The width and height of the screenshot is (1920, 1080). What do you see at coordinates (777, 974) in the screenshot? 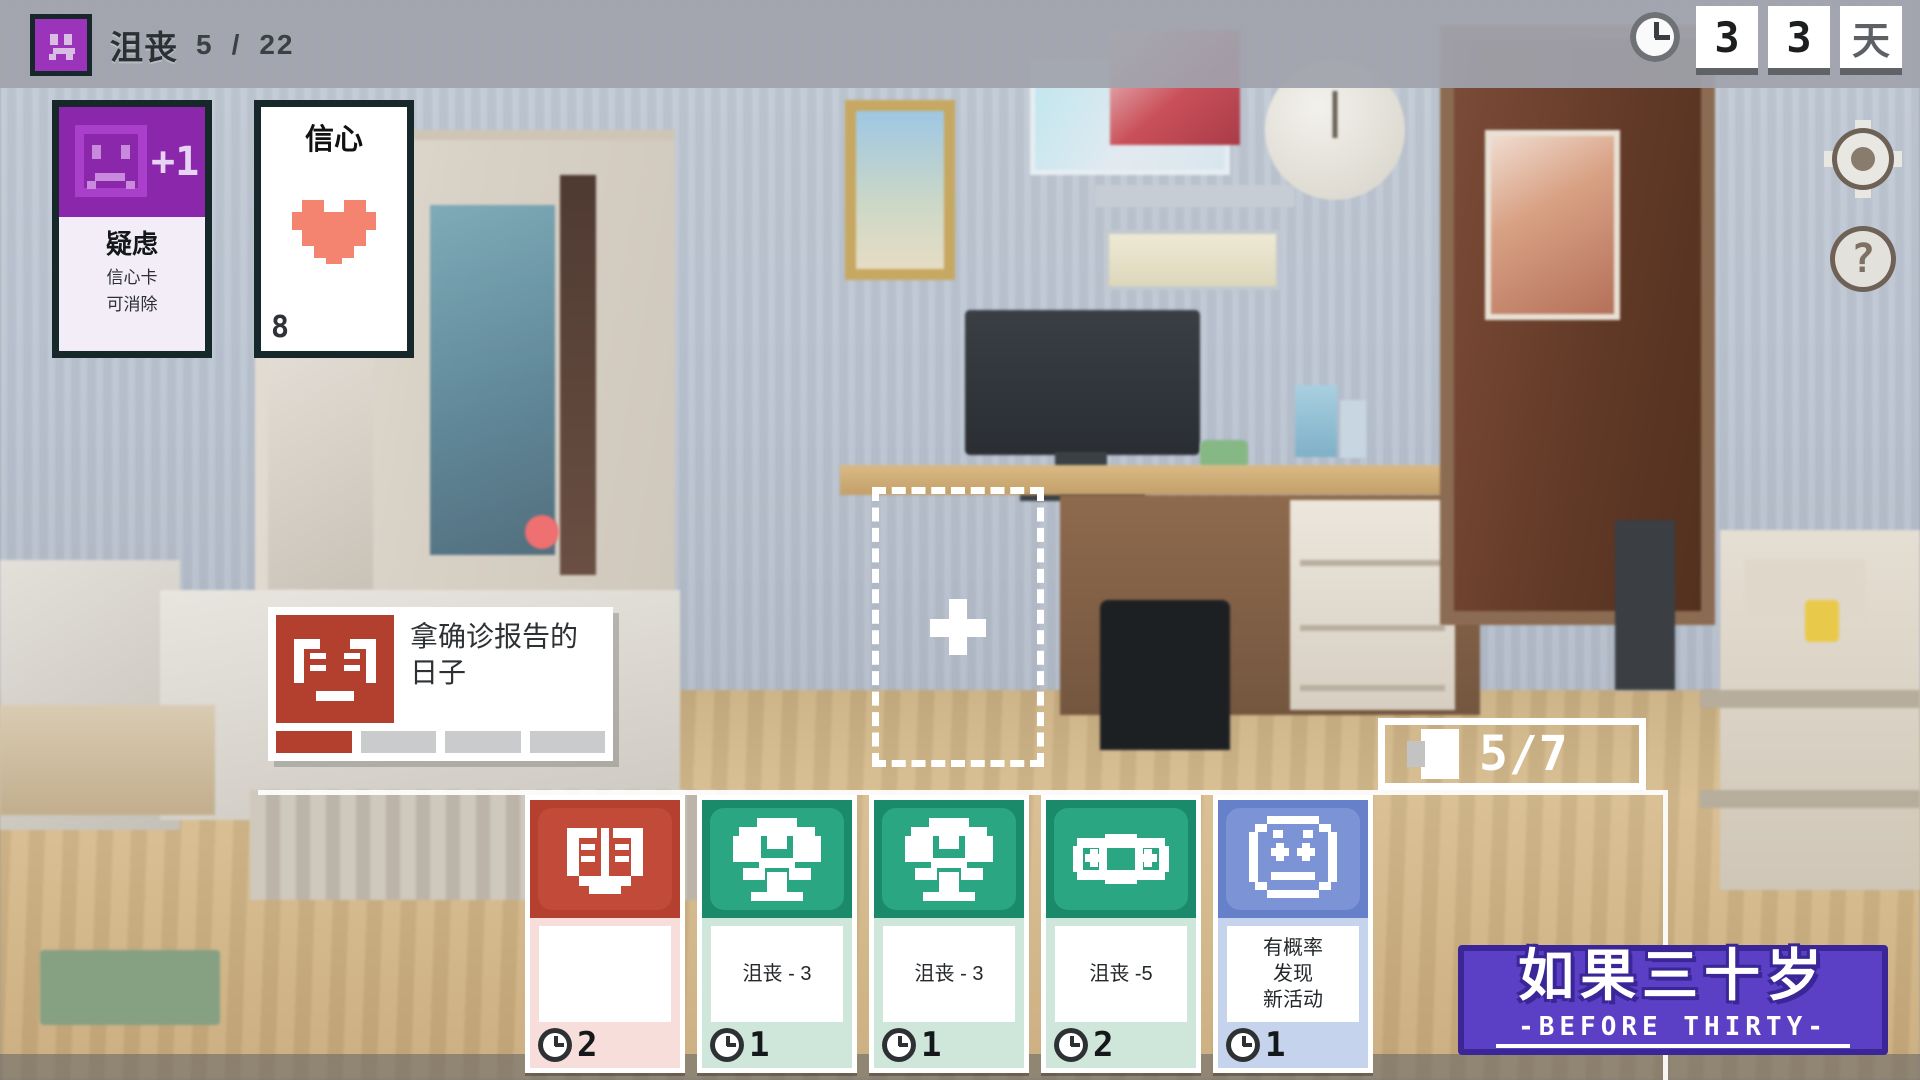
I see `hand-card-2-effect: 沮丧 - 3` at bounding box center [777, 974].